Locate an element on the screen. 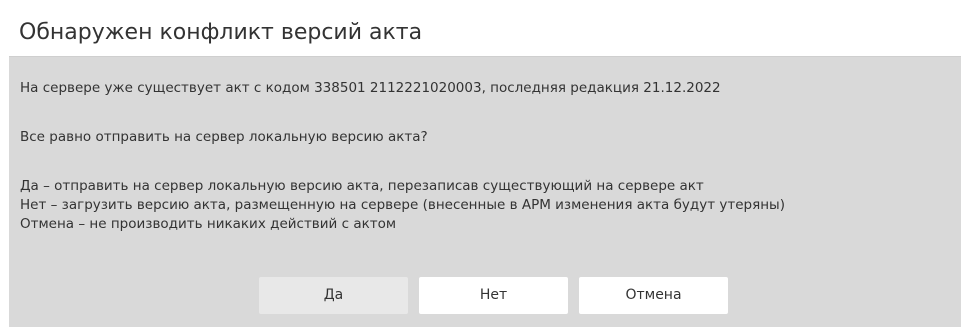 This screenshot has width=970, height=327. dialog-title: Обнаружен конфликт версий акта is located at coordinates (221, 32).